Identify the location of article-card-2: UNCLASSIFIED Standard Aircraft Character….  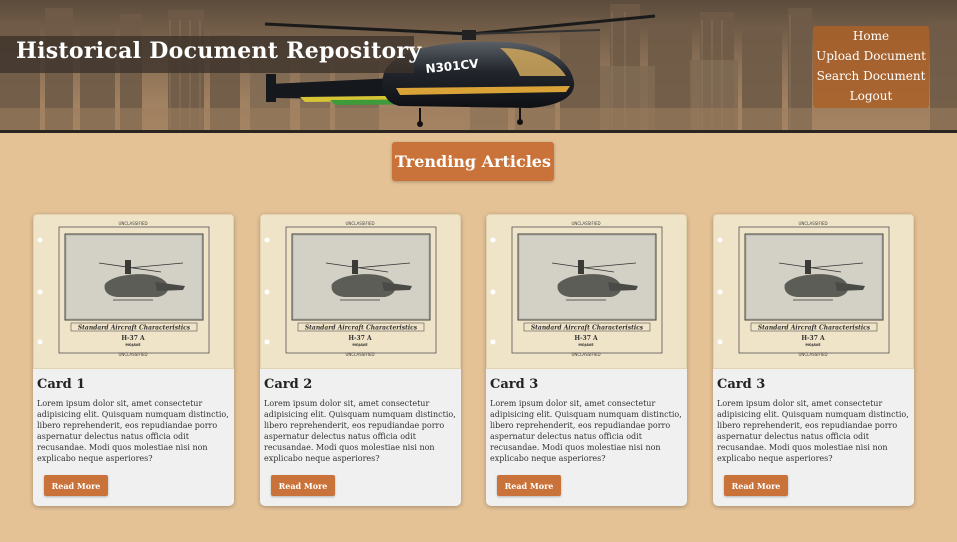
(360, 360).